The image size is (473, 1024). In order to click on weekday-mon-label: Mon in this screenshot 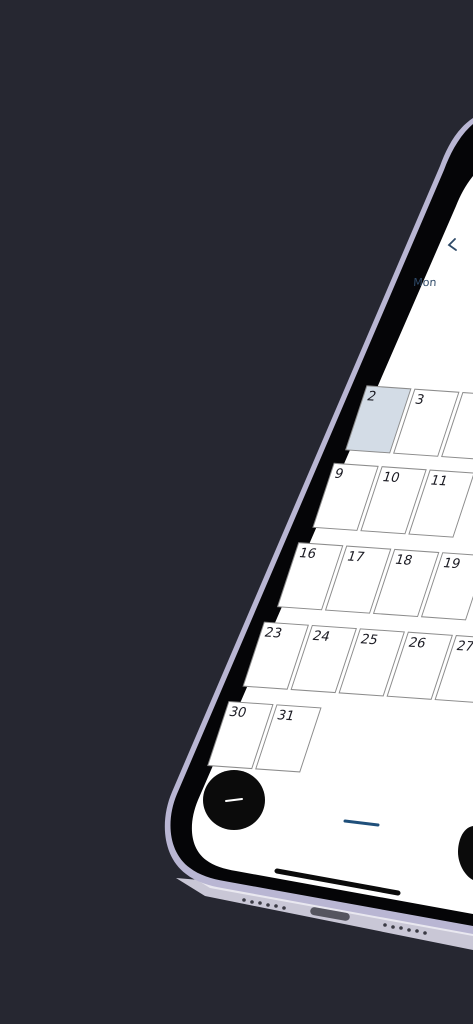, I will do `click(425, 282)`.